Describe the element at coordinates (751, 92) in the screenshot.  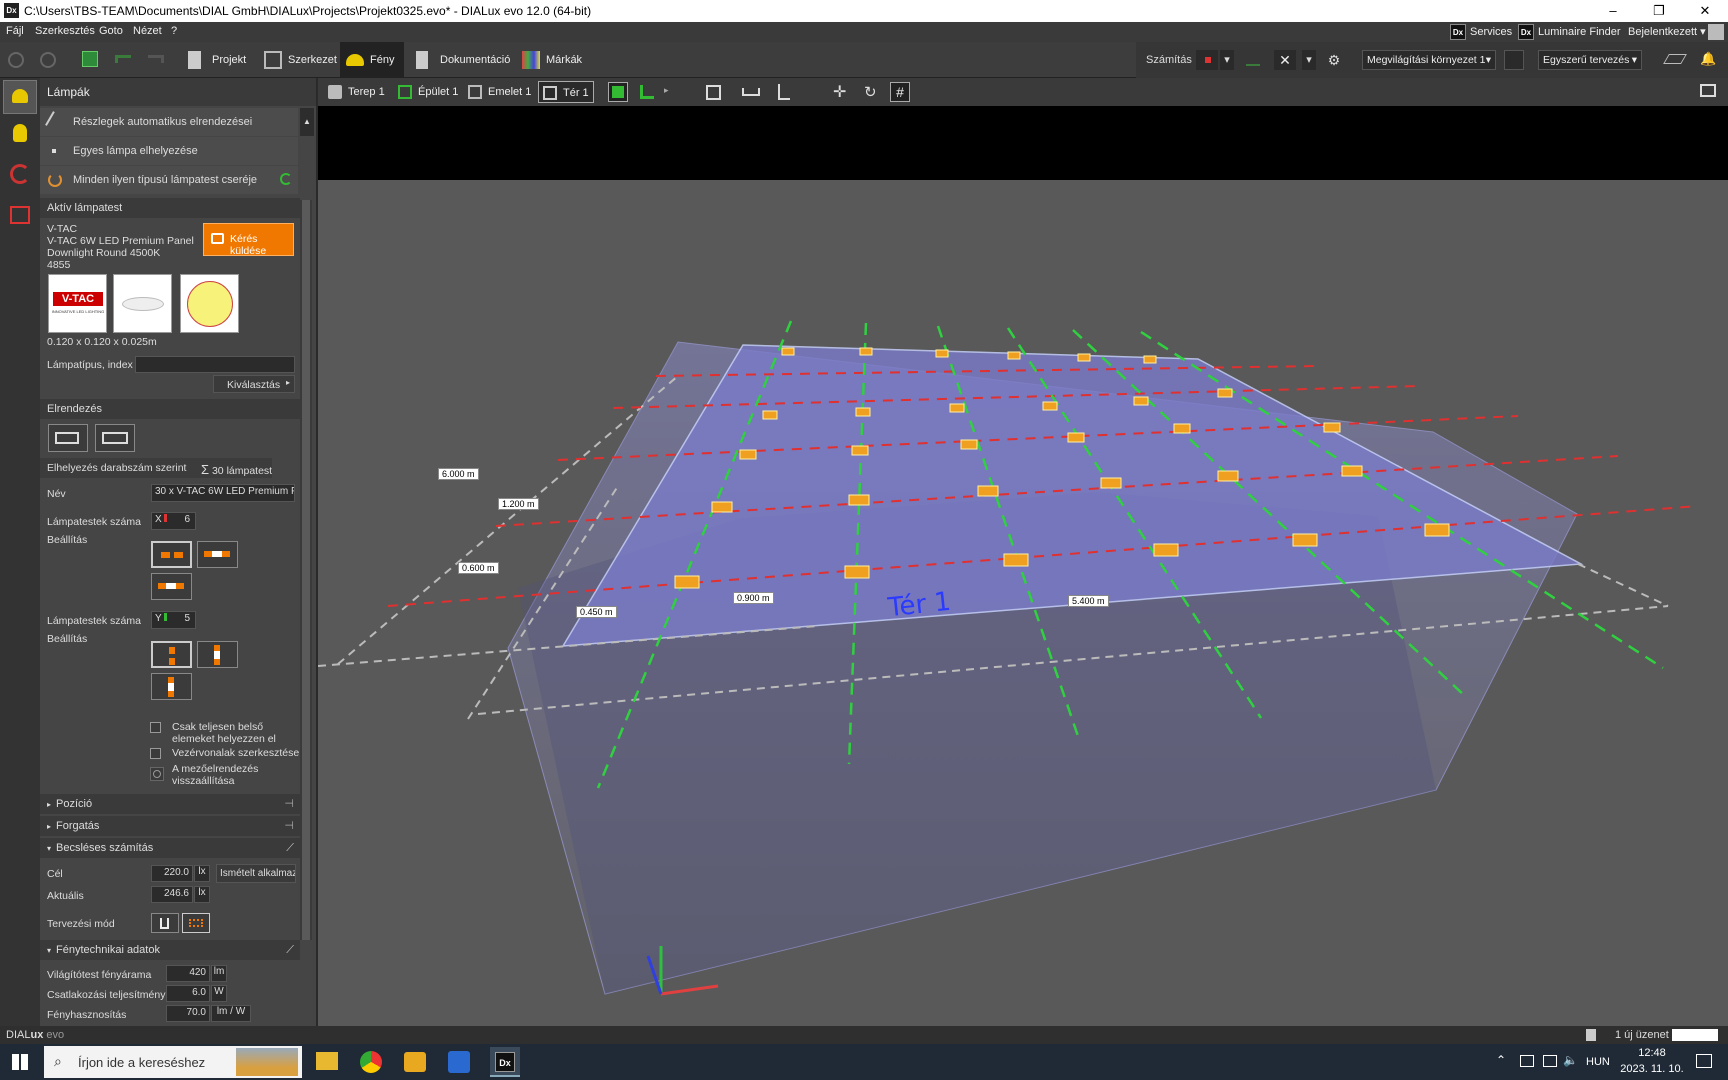
I see `measure-icon` at that location.